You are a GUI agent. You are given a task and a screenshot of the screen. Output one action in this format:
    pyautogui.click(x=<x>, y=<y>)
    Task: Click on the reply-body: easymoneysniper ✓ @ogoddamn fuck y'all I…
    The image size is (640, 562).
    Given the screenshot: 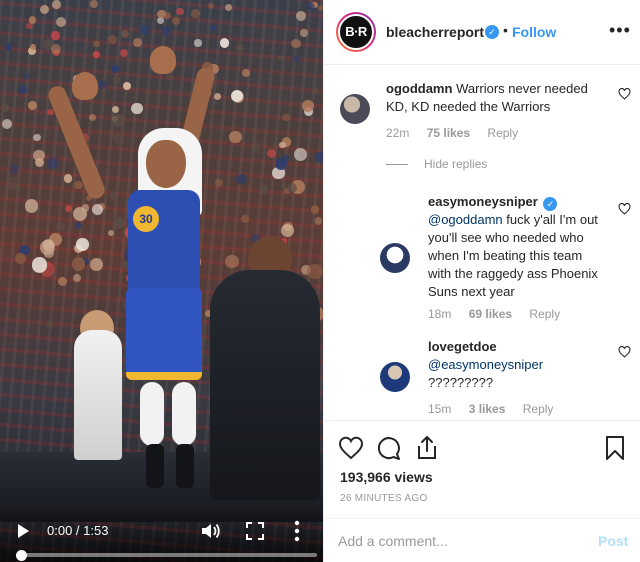 What is the action you would take?
    pyautogui.click(x=518, y=247)
    